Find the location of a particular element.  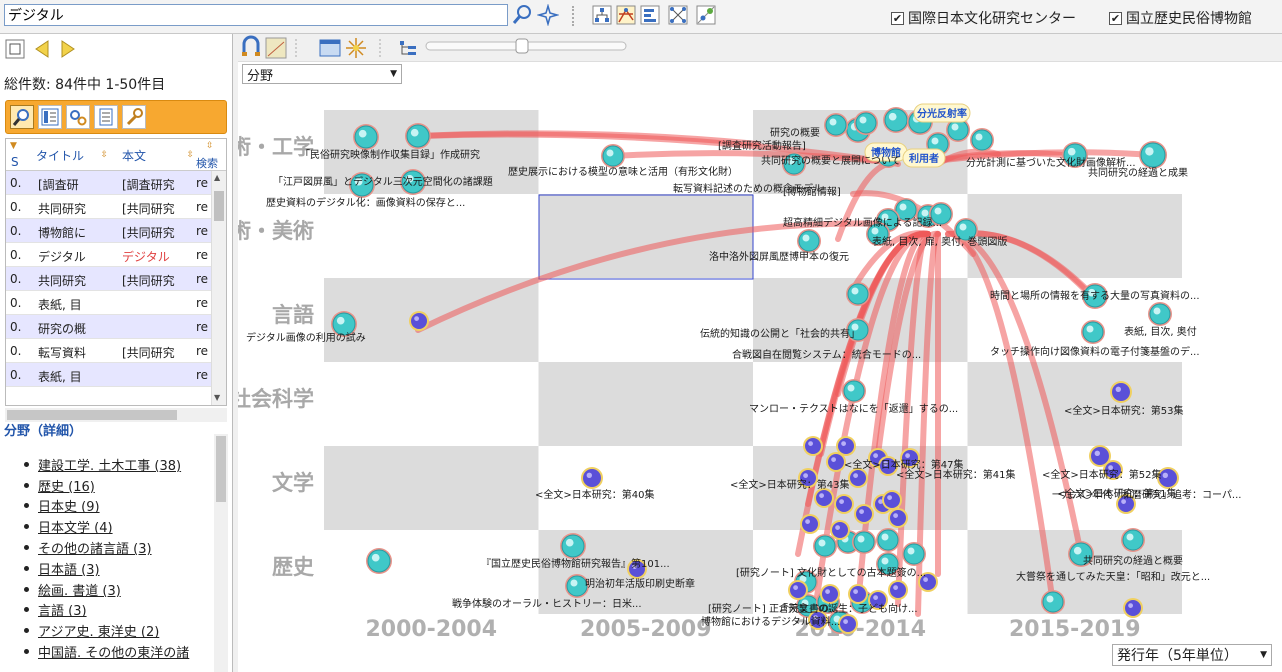

facet-scrollbar is located at coordinates (221, 553).